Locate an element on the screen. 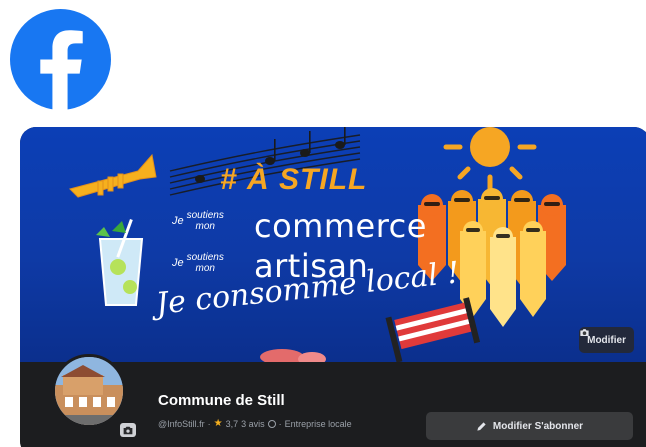 Image resolution: width=646 pixels, height=447 pixels. cover-mon-1: mon is located at coordinates (205, 226).